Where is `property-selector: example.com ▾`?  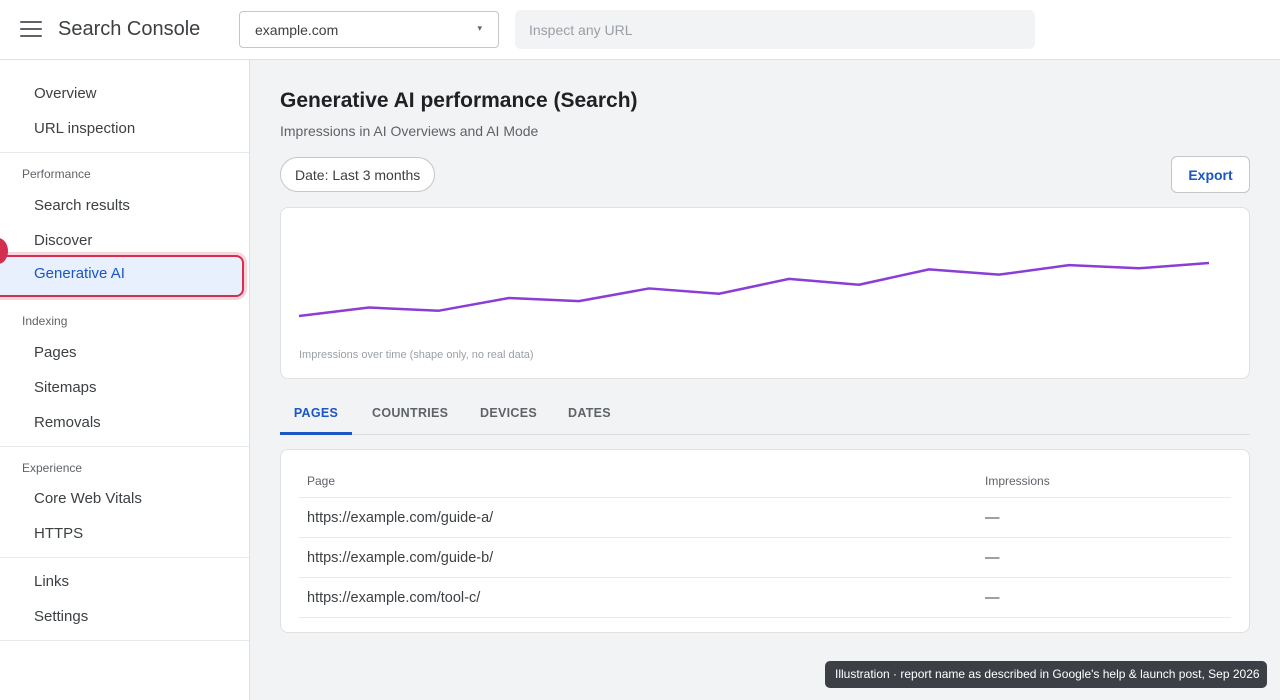 property-selector: example.com ▾ is located at coordinates (369, 29).